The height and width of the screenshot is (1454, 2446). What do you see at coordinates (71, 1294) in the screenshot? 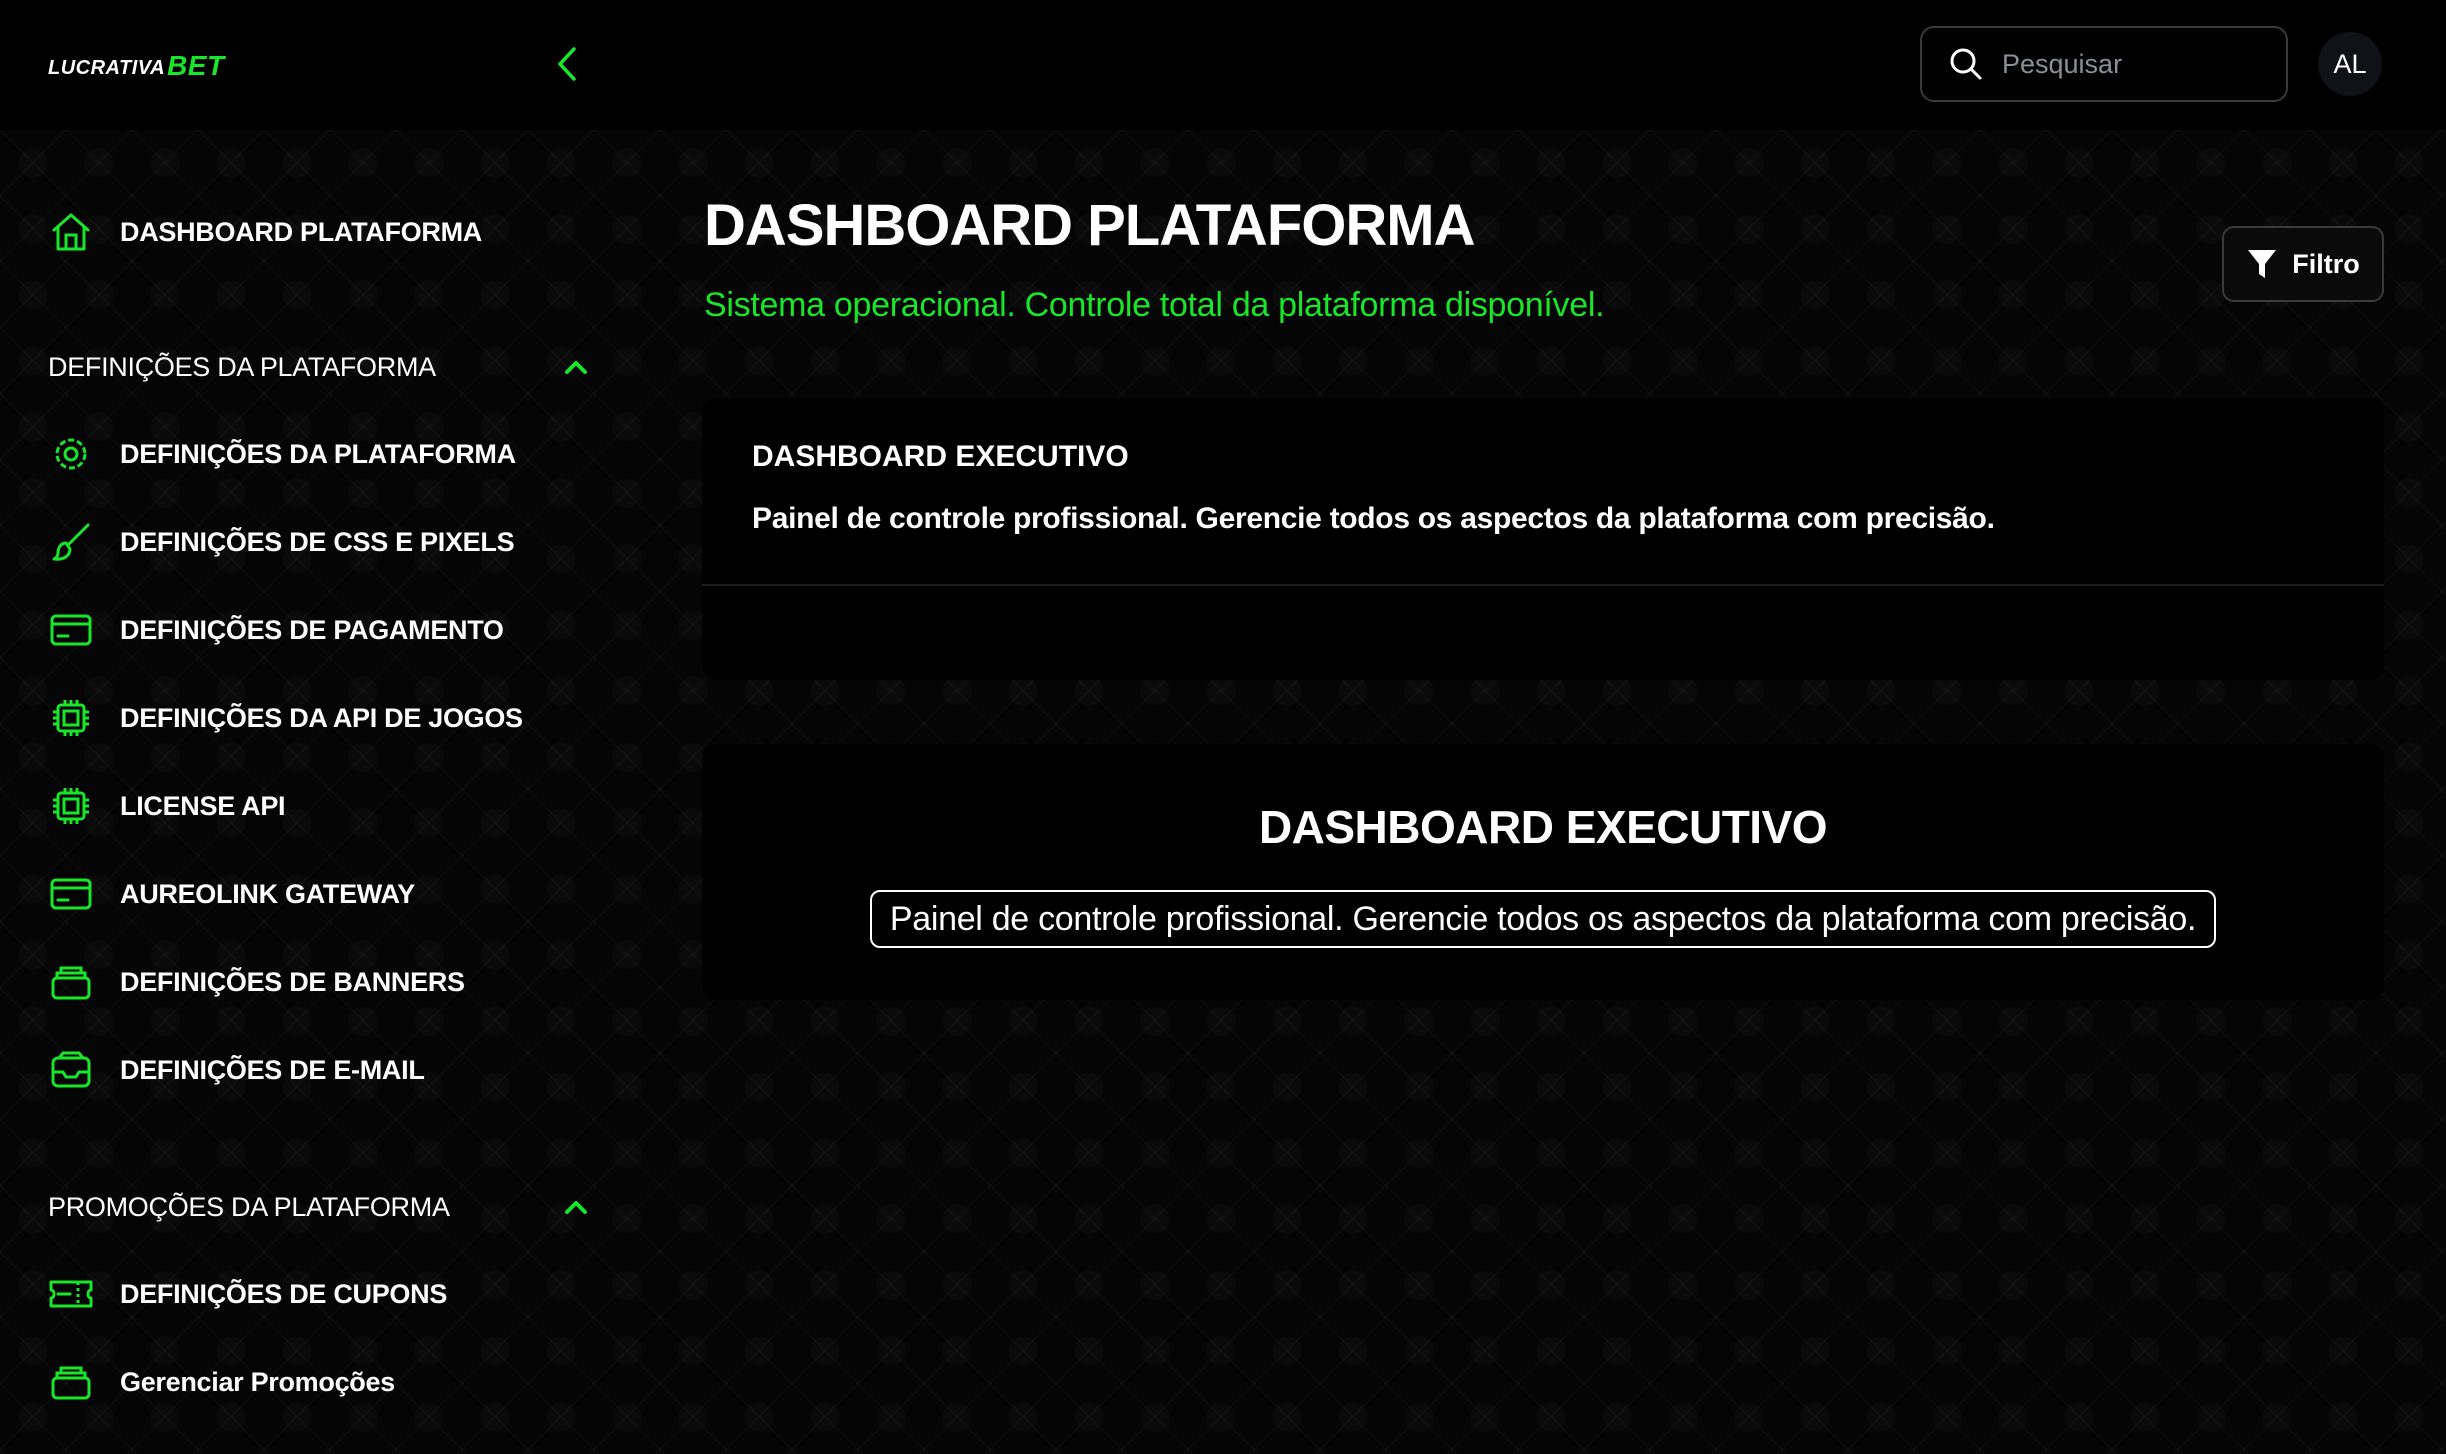
I see `ticket-icon` at bounding box center [71, 1294].